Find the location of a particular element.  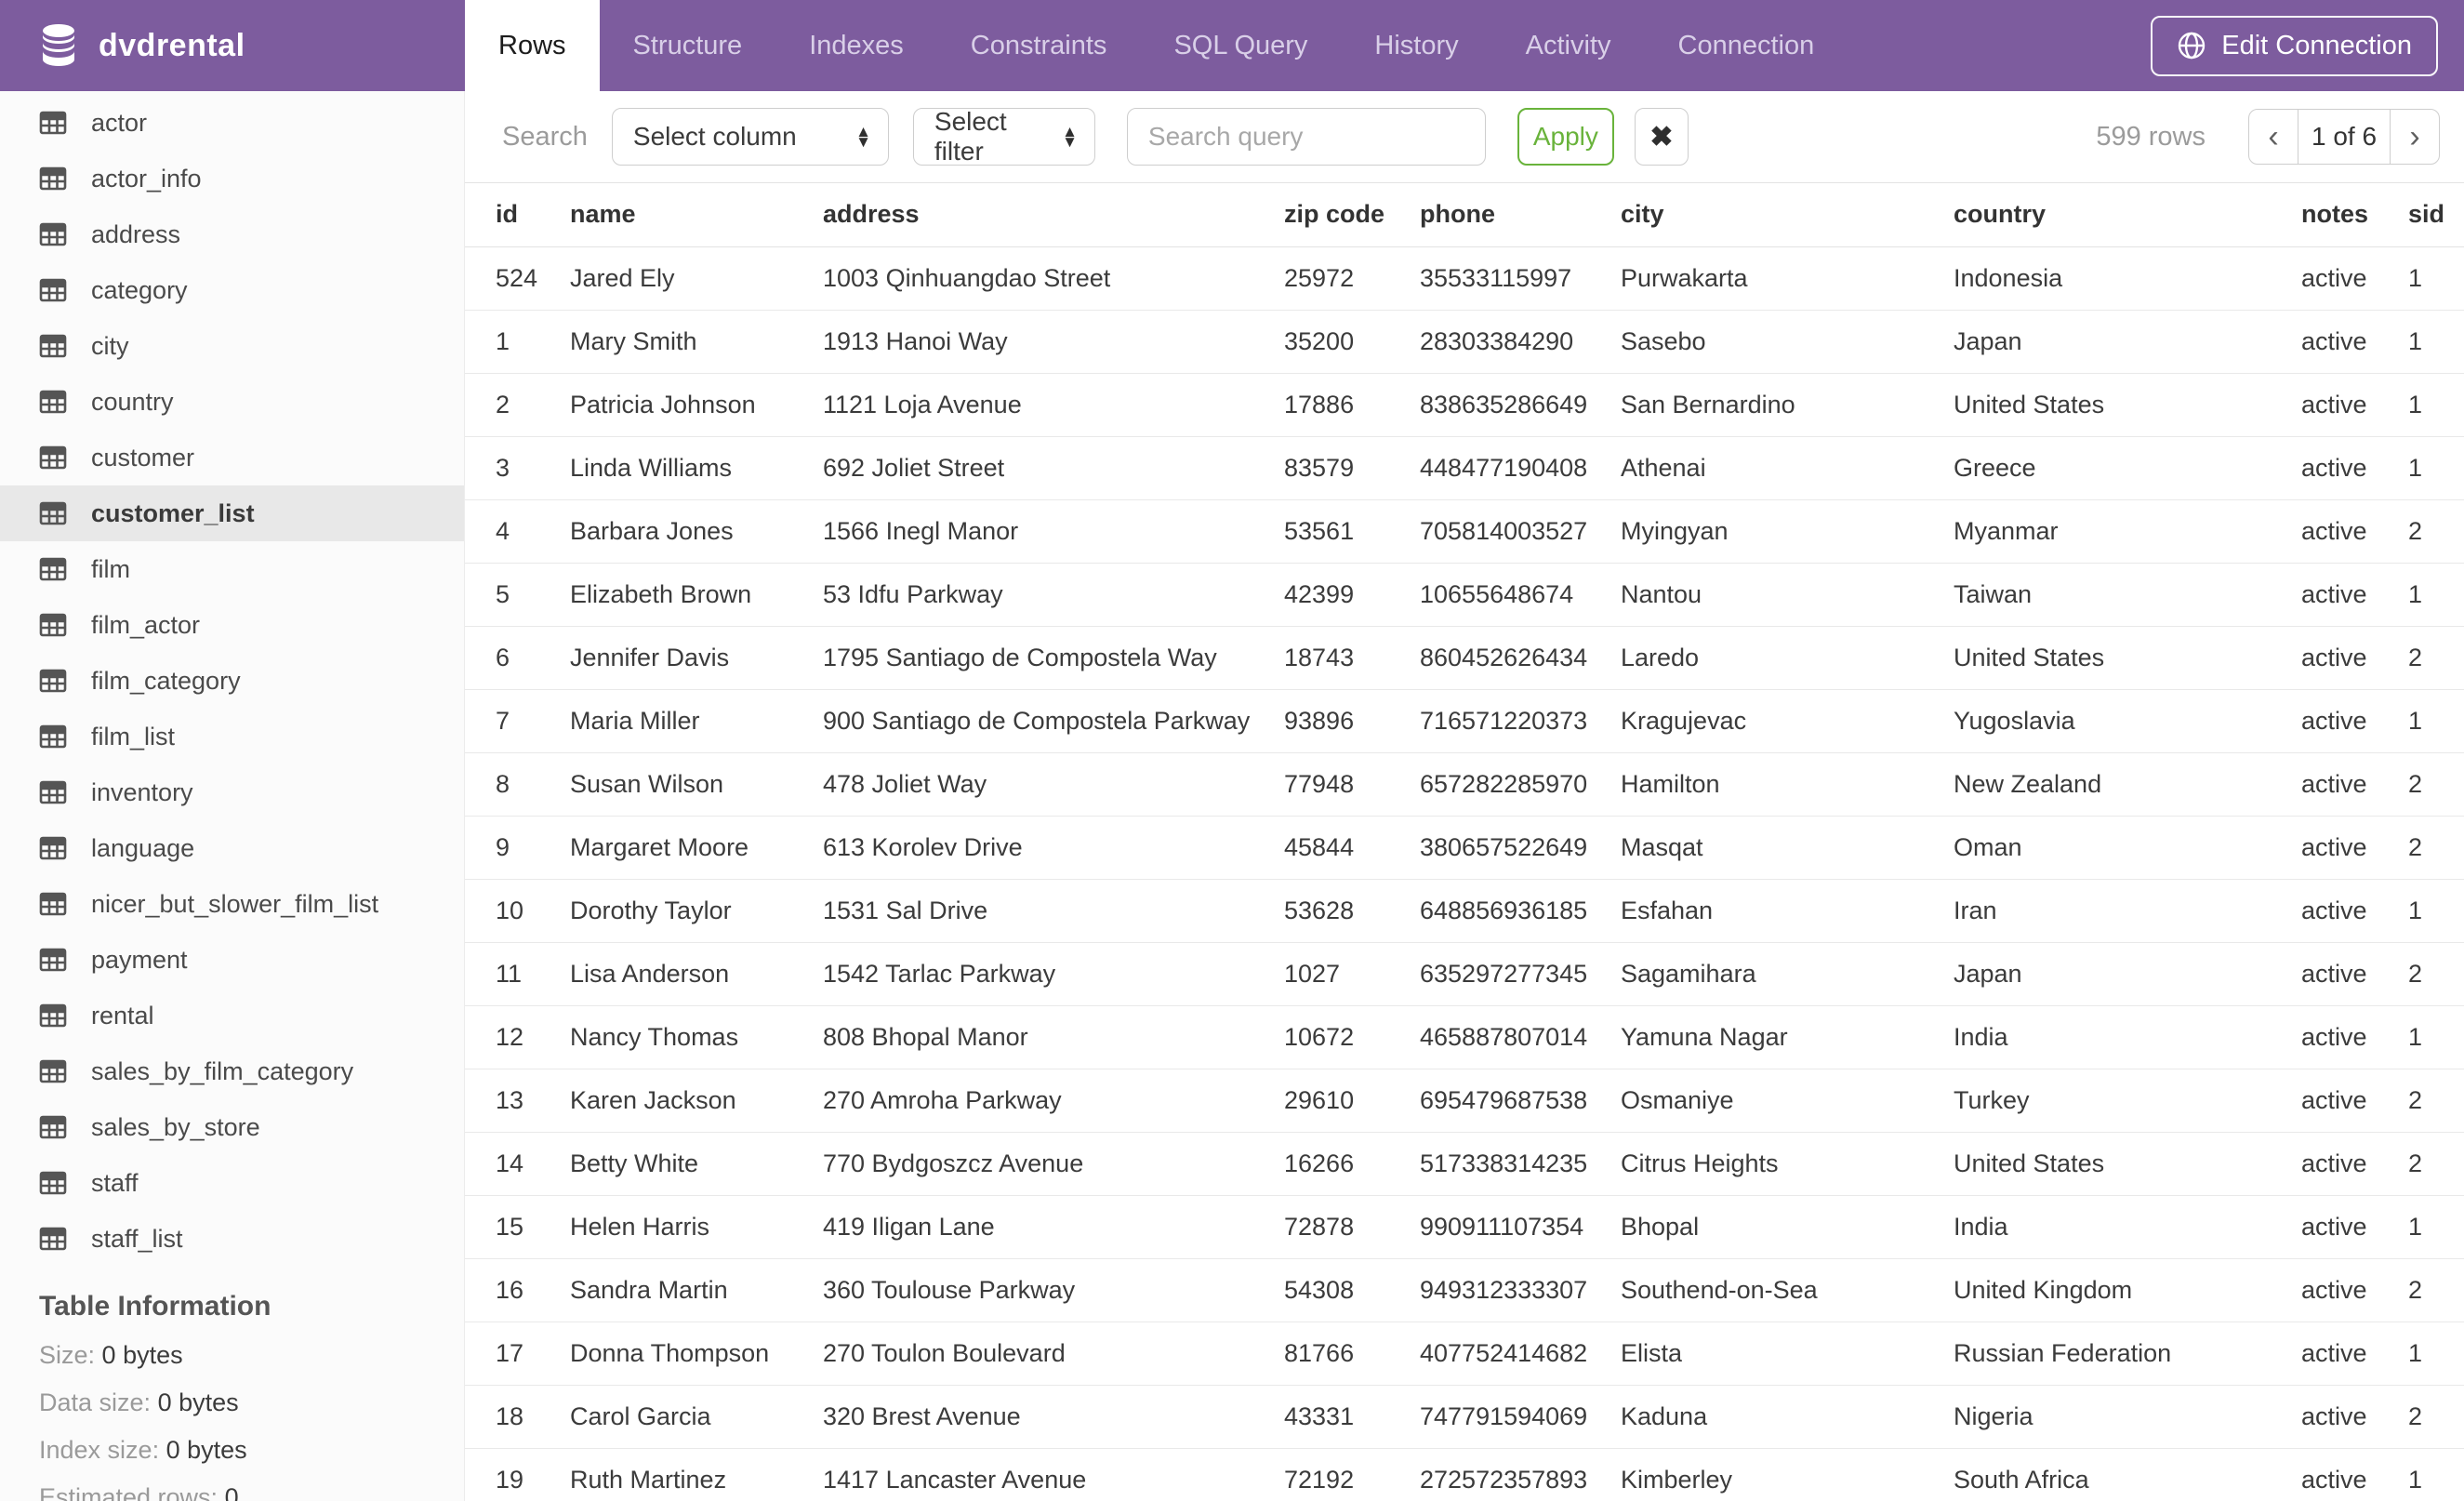

sidebar-table-item: city is located at coordinates (232, 346).